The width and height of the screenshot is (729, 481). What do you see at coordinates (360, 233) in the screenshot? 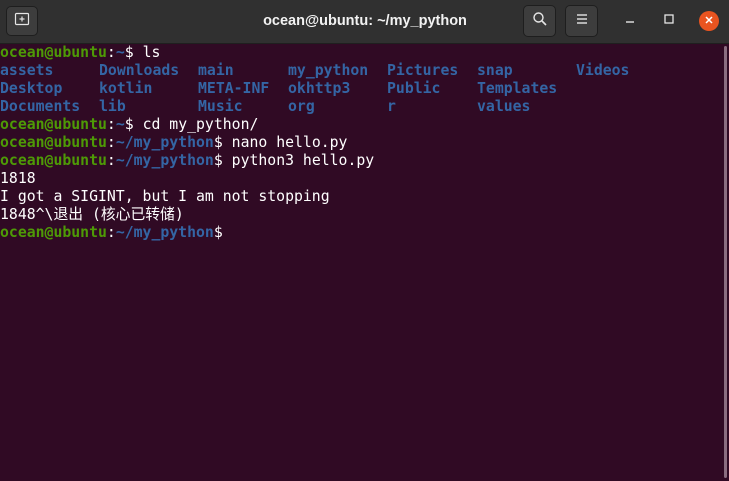
I see `terminal-line: ocean@ubuntu:~/my_python$` at bounding box center [360, 233].